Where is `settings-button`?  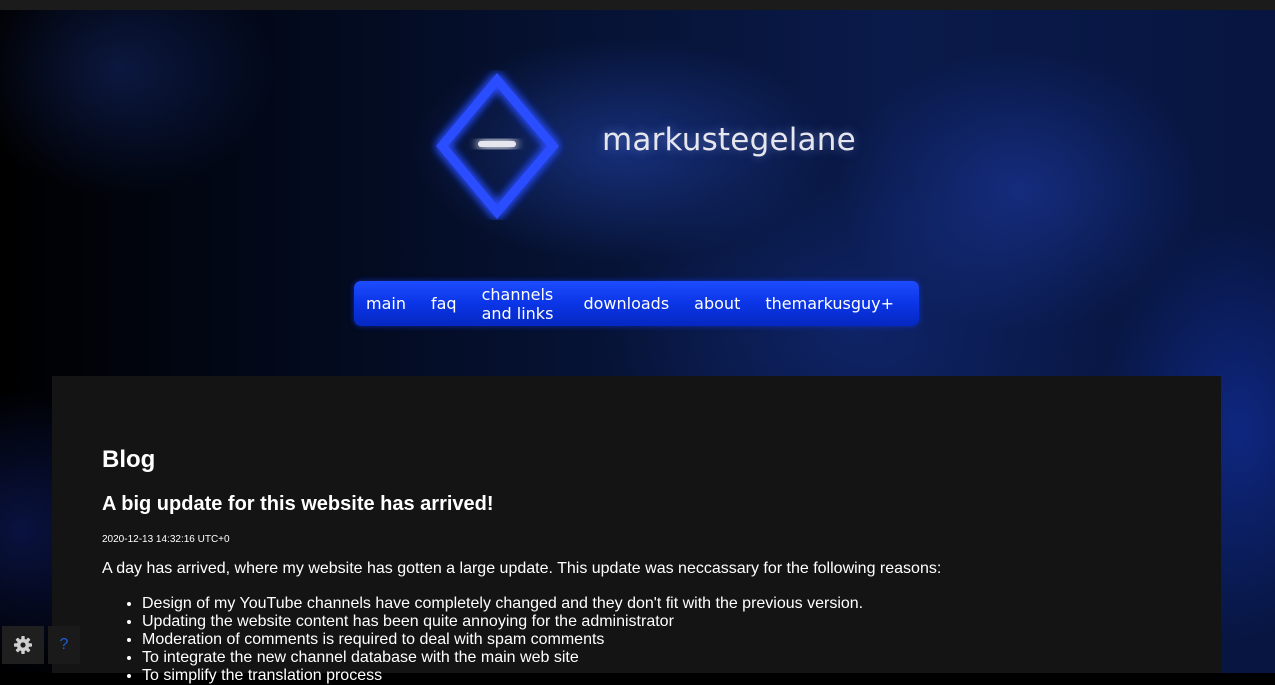
settings-button is located at coordinates (23, 645).